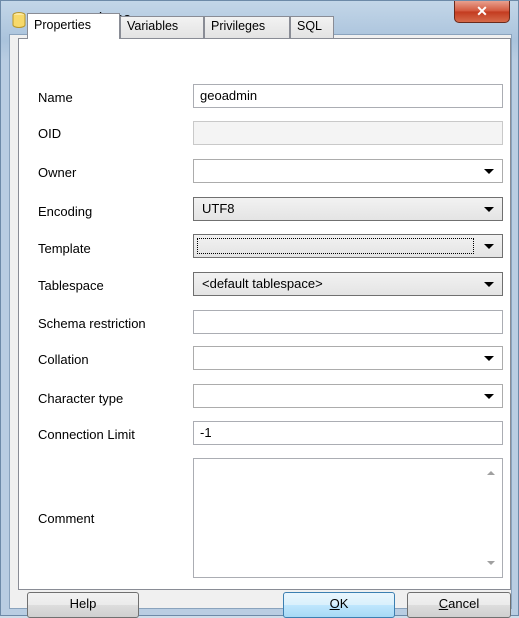 This screenshot has width=519, height=618. I want to click on character-type-select, so click(348, 396).